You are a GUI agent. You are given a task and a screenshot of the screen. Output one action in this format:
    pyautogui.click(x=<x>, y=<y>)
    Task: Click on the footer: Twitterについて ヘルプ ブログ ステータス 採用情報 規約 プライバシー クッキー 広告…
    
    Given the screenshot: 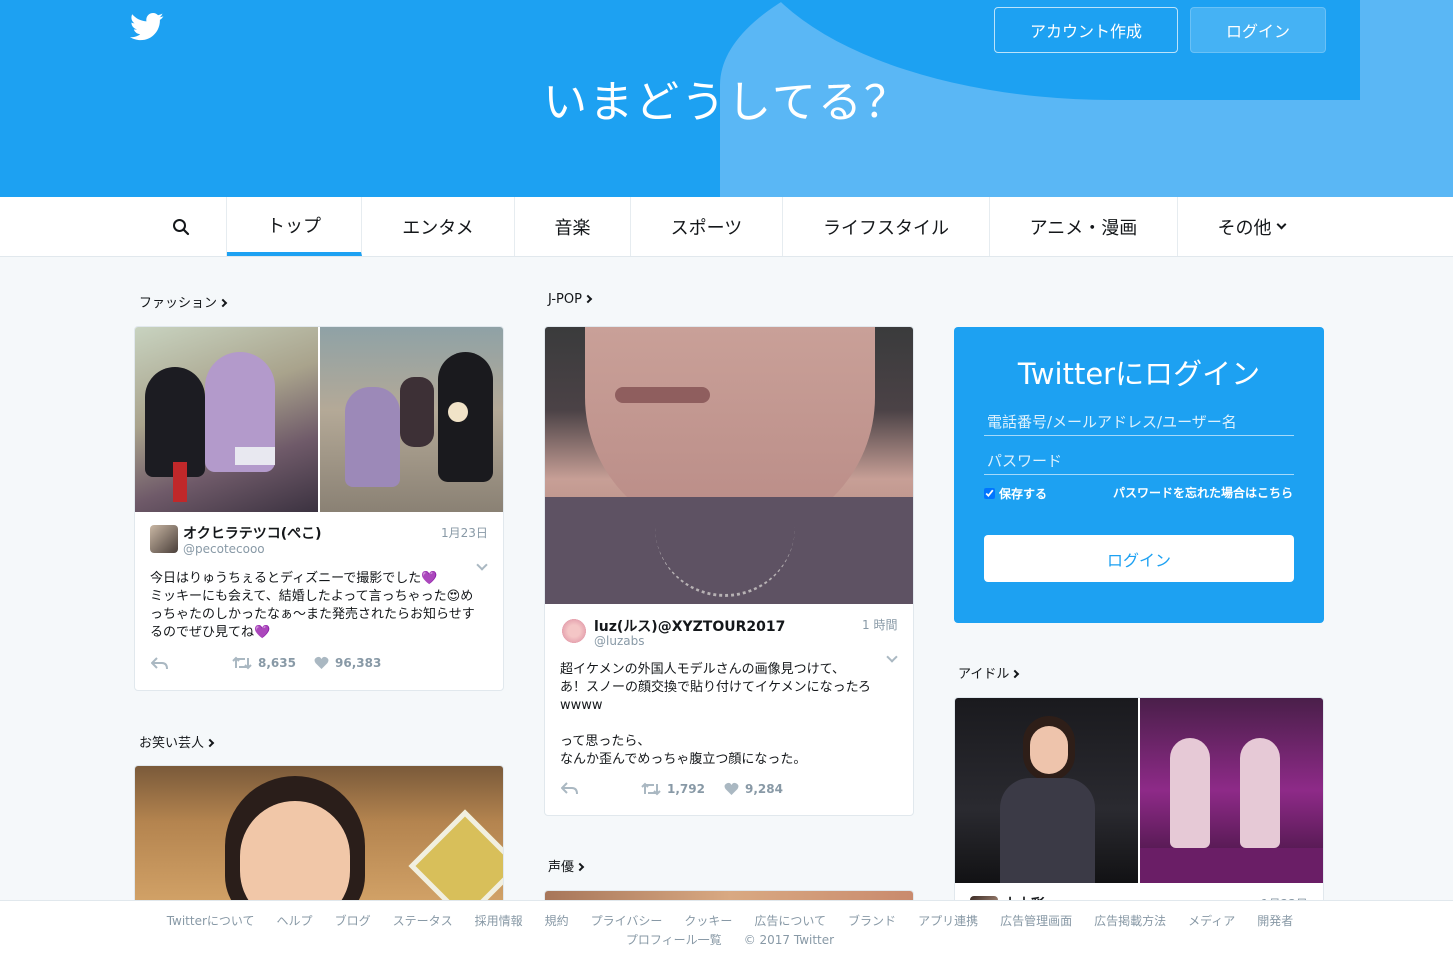 What is the action you would take?
    pyautogui.click(x=726, y=928)
    